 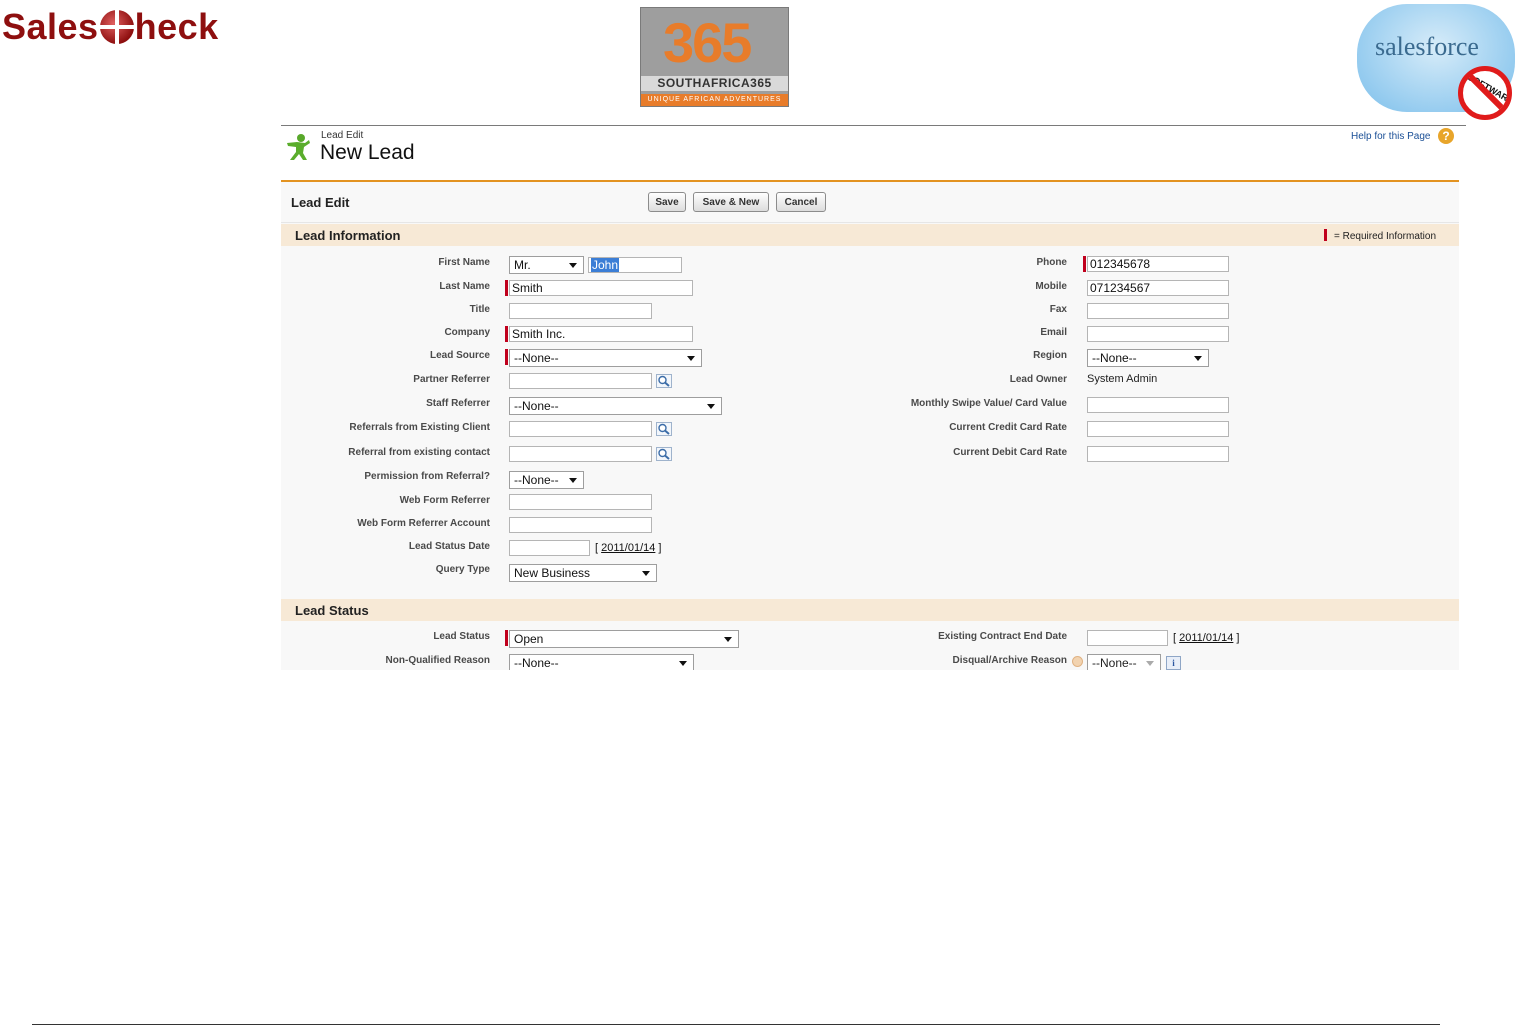 I want to click on web-form-referrer-input, so click(x=580, y=502).